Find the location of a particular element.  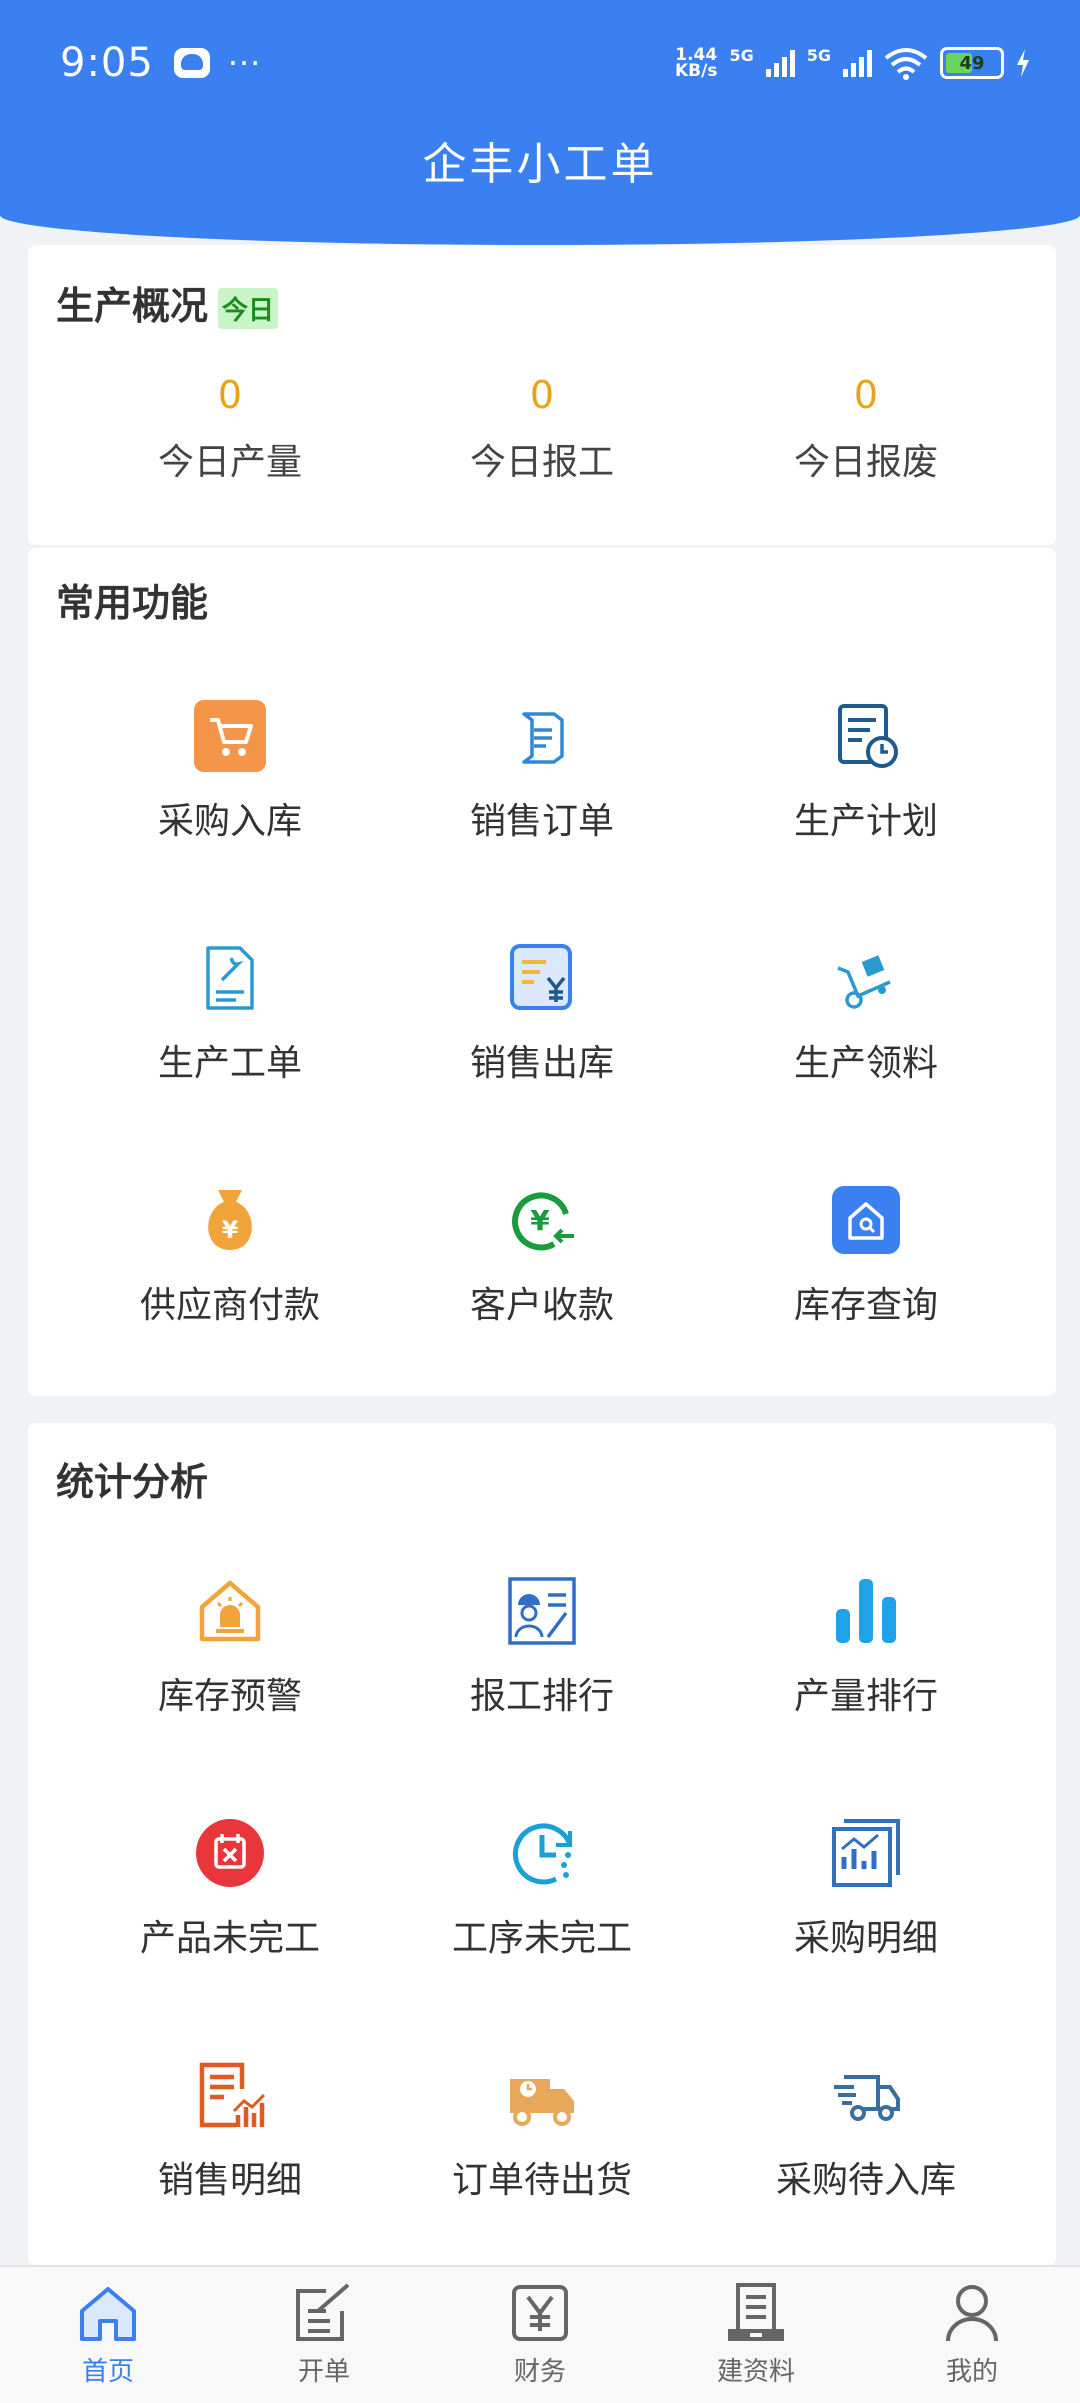

clock-dots-icon is located at coordinates (542, 1853).